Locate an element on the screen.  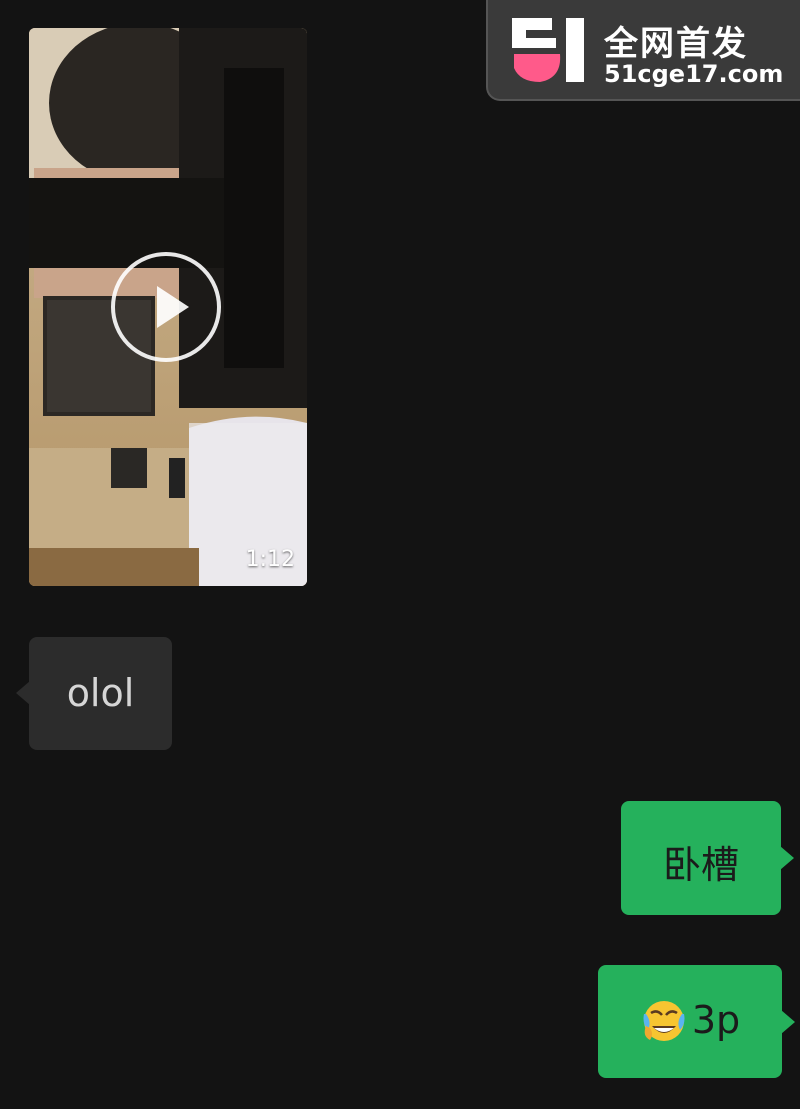
incoming-message-bubble: olol is located at coordinates (94, 693).